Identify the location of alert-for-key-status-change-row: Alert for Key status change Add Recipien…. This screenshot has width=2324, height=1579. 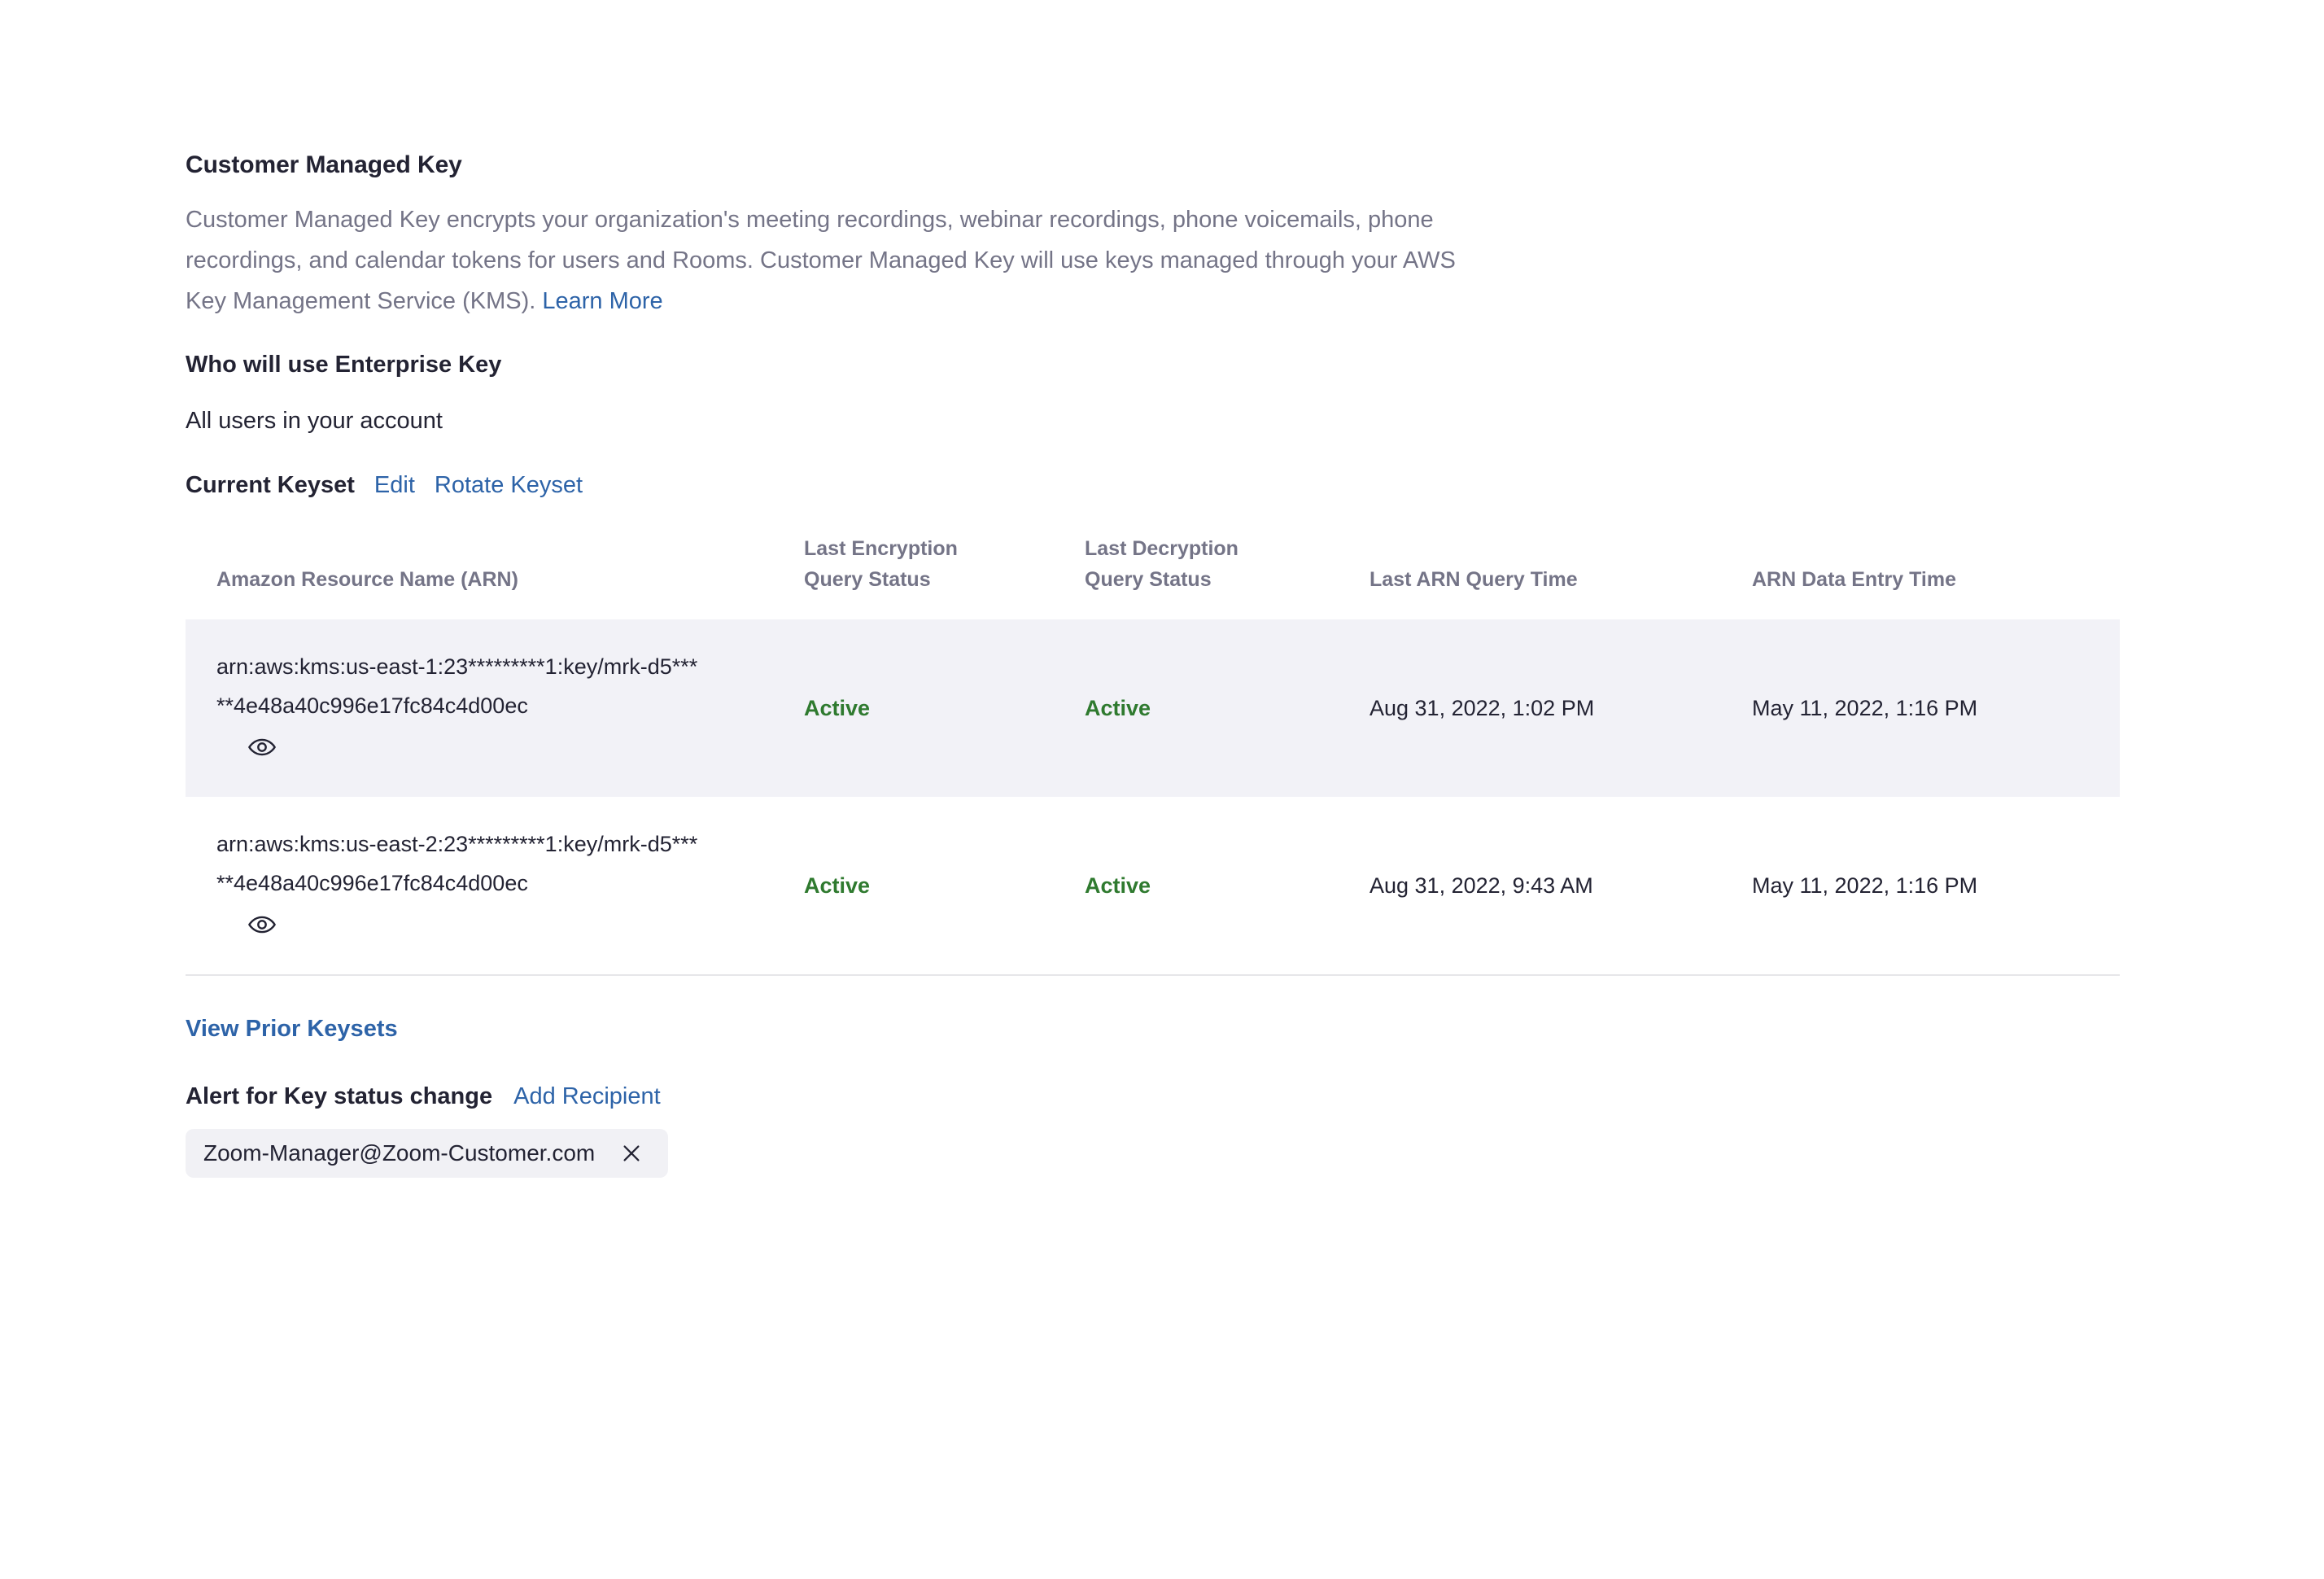
(1255, 1097).